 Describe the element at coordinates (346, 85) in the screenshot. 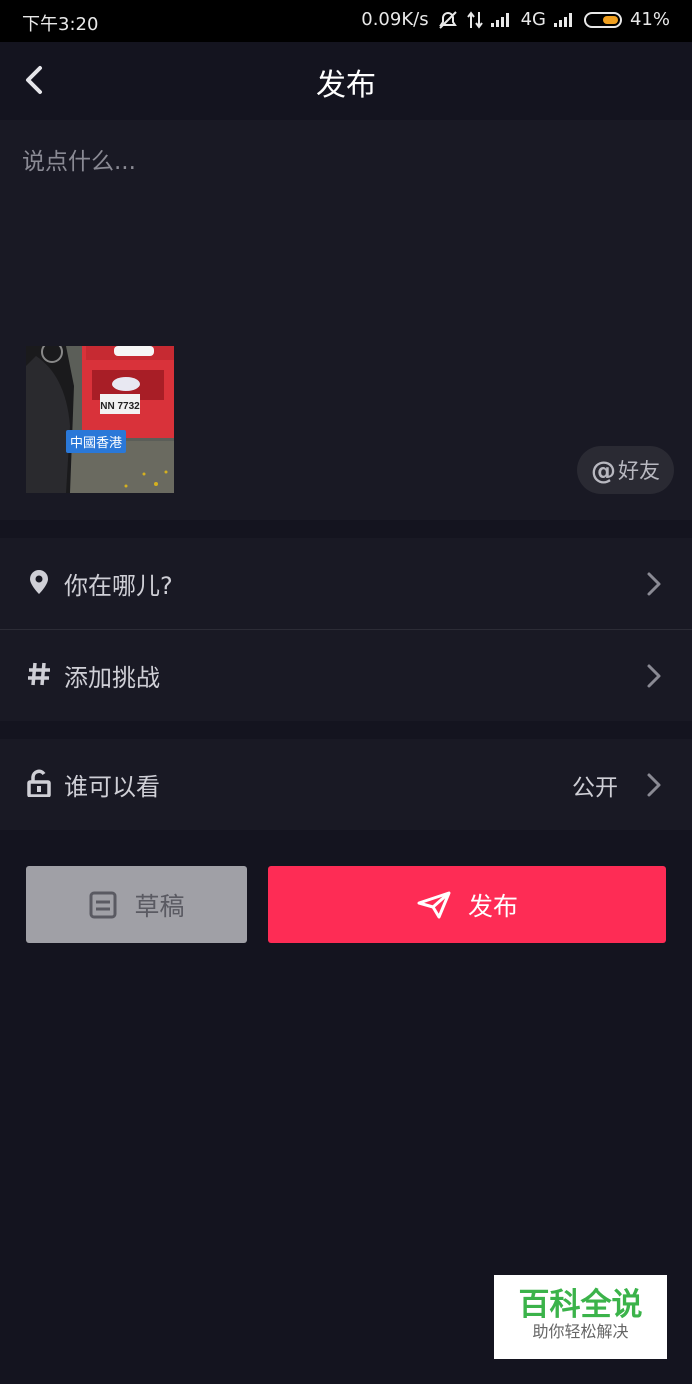

I see `page-title: 发布` at that location.